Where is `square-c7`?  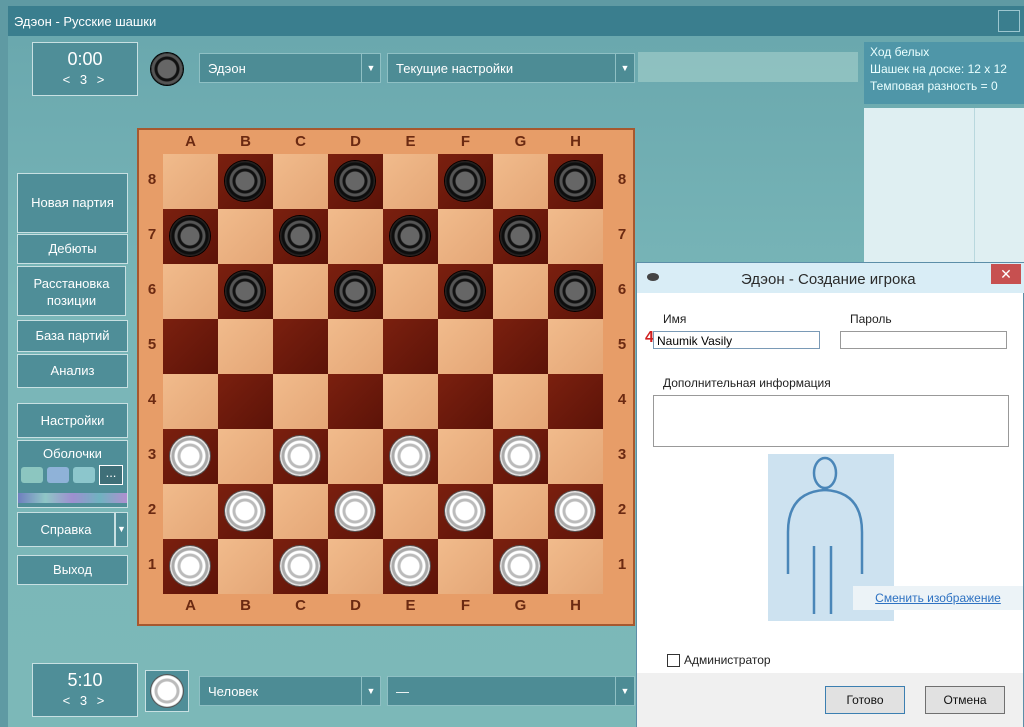 square-c7 is located at coordinates (300, 236).